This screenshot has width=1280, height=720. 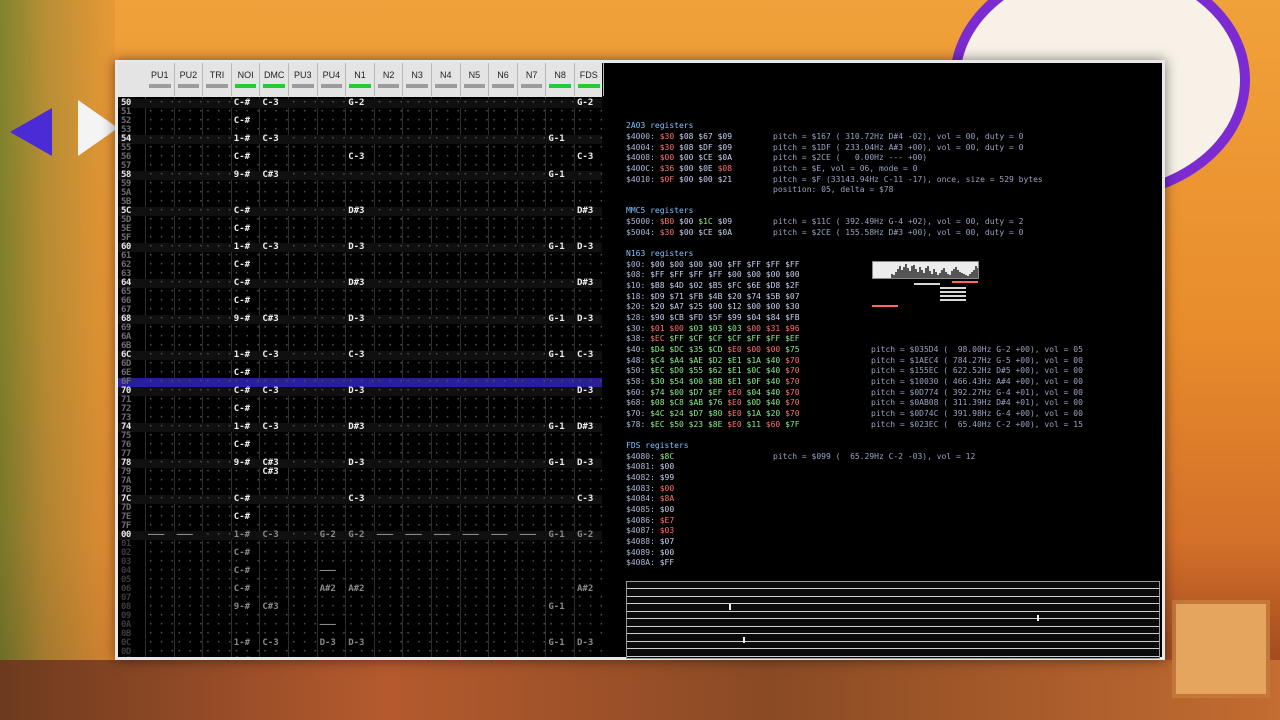 I want to click on register-section-title: N163 registers, so click(x=660, y=253).